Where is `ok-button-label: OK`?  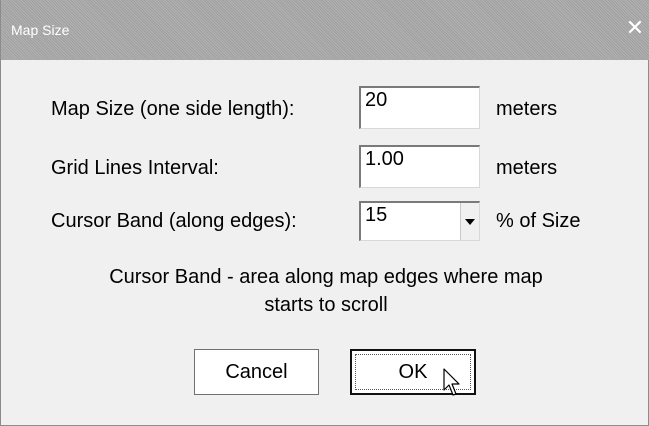
ok-button-label: OK is located at coordinates (413, 372).